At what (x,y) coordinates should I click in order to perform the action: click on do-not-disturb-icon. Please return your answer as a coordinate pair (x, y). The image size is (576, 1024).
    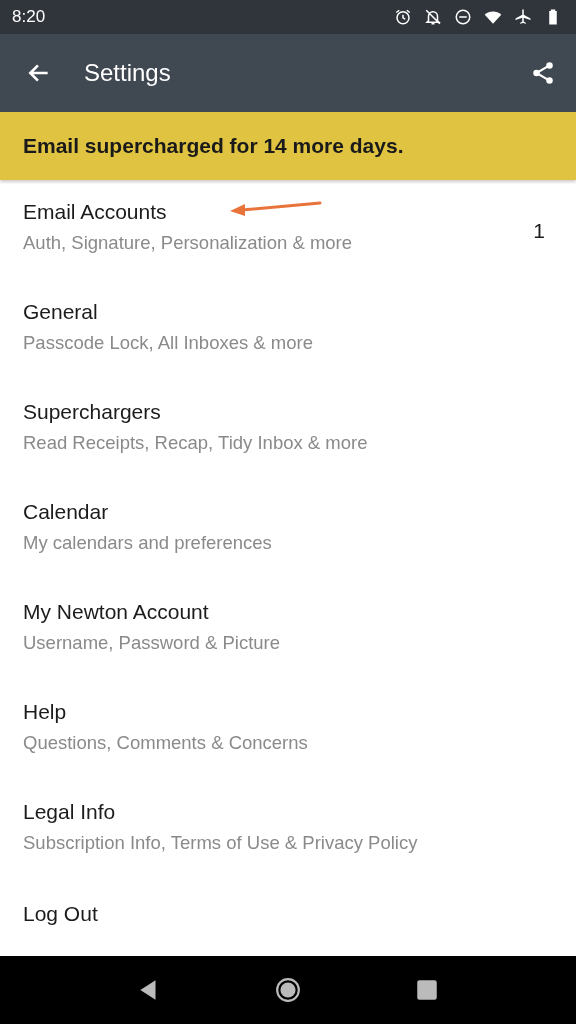
    Looking at the image, I should click on (463, 17).